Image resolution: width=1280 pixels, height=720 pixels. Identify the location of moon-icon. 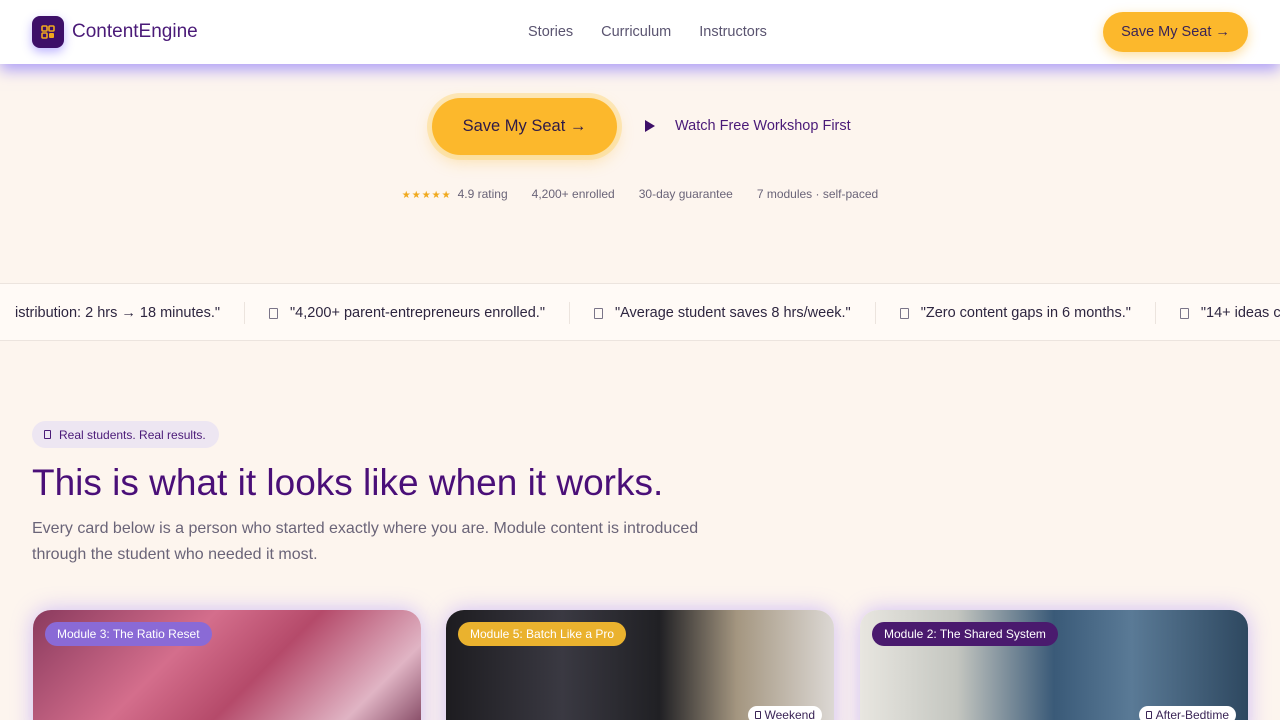
(1148, 715).